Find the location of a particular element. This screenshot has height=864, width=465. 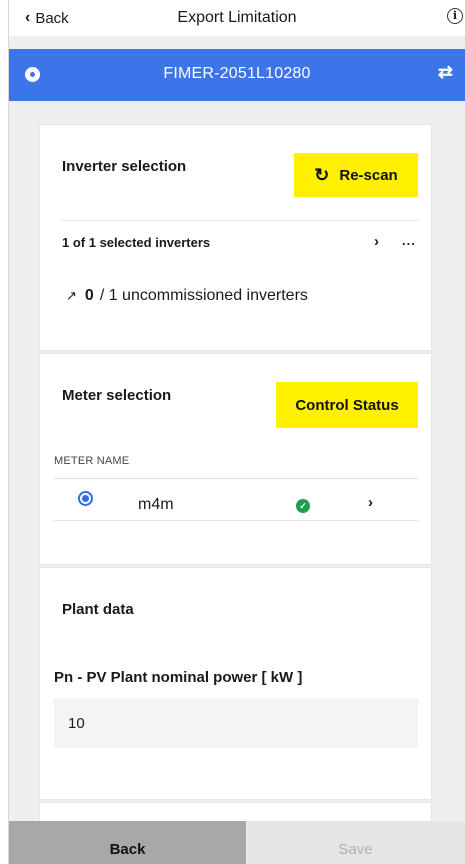

uncommissioned-text: / 1 uncommissioned inverters is located at coordinates (203, 295).